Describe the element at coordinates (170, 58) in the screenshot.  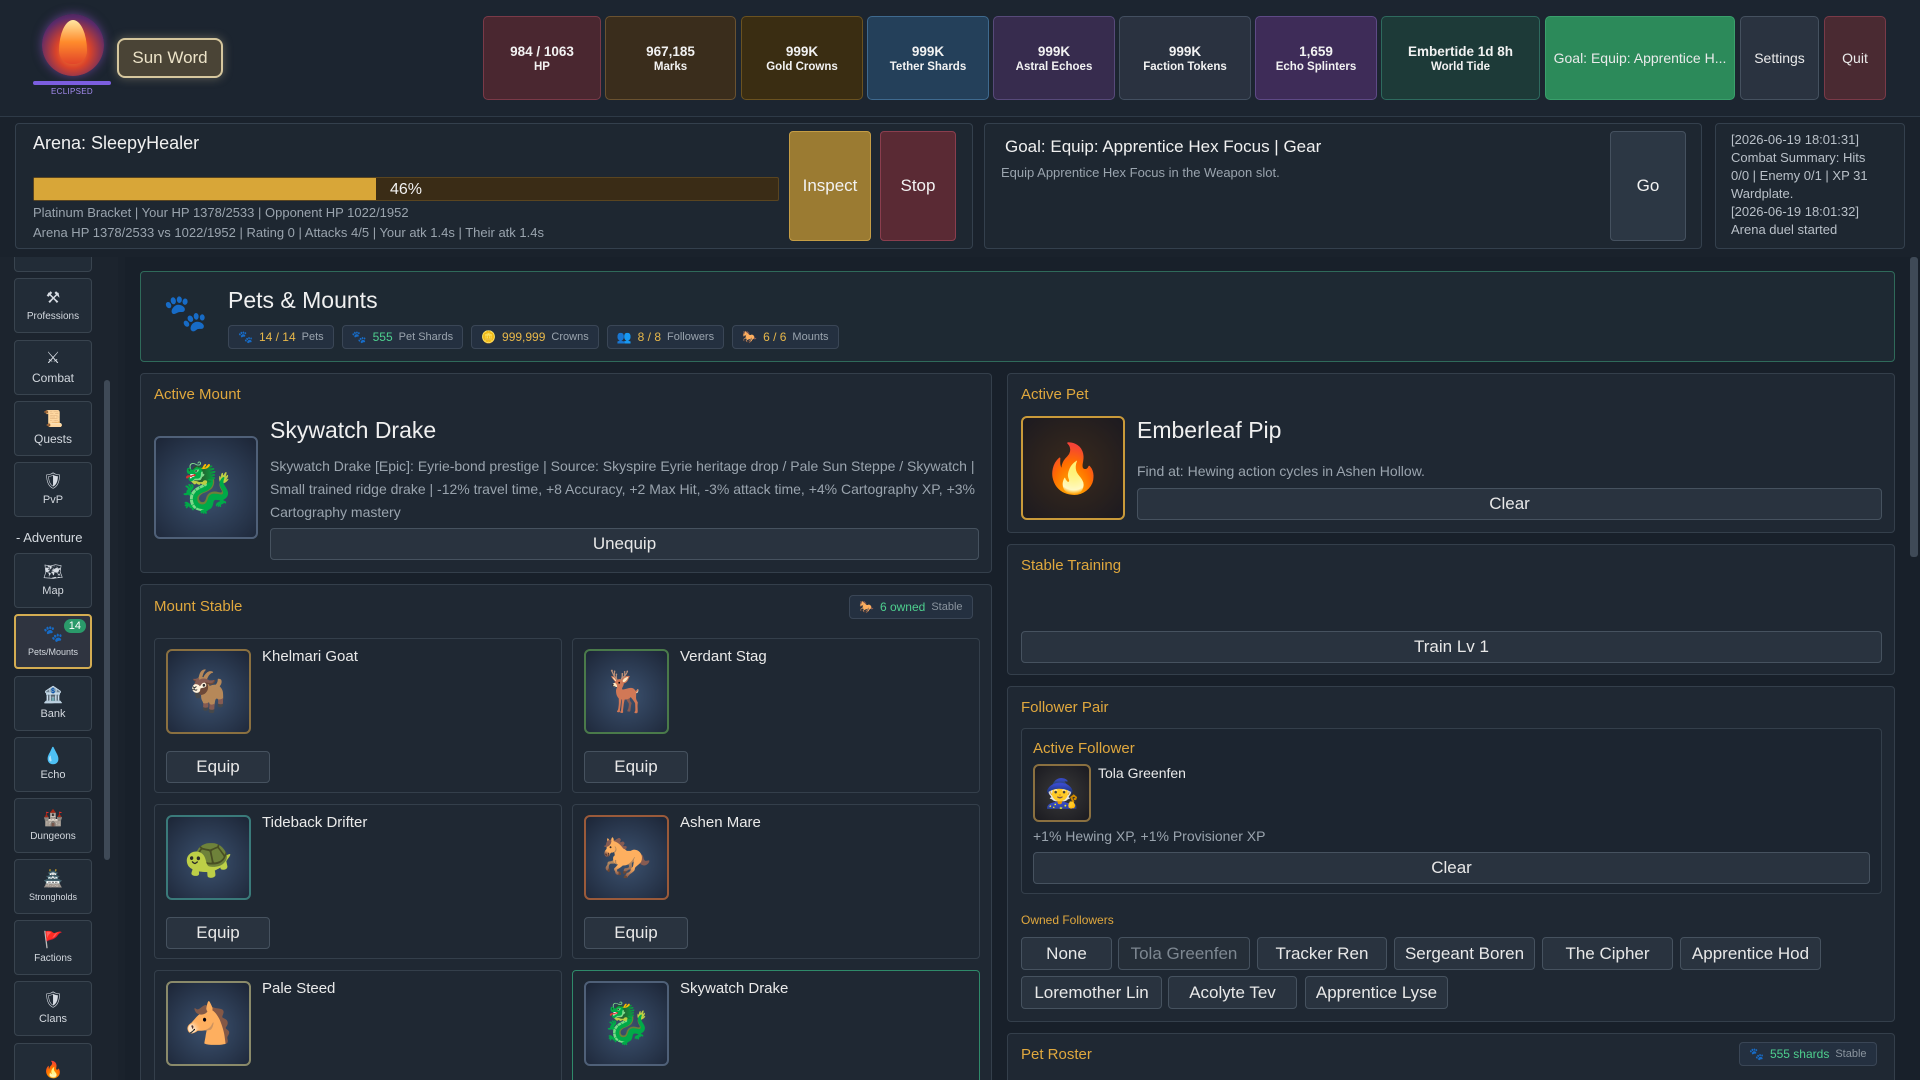
I see `sun-word-button: Sun Word` at that location.